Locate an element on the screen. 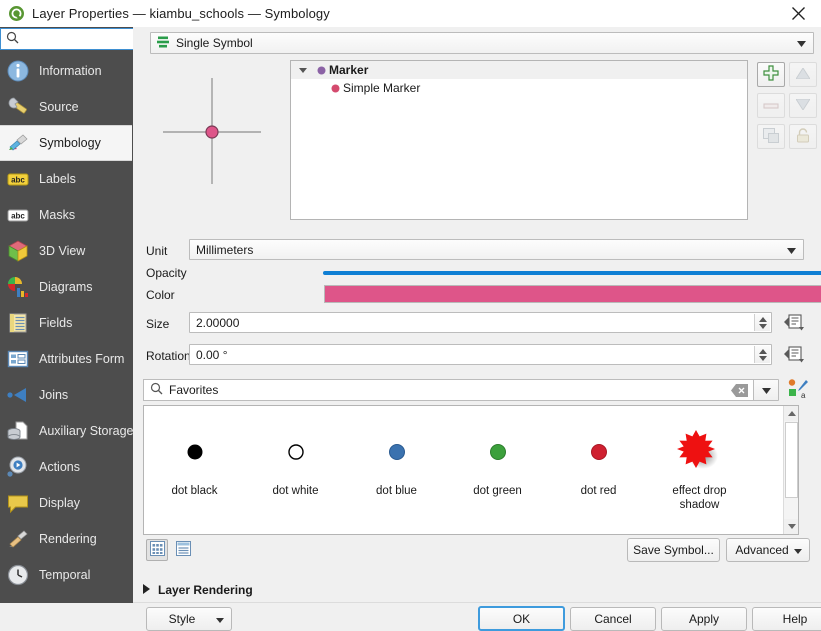 The image size is (821, 631). move-down-button is located at coordinates (803, 105).